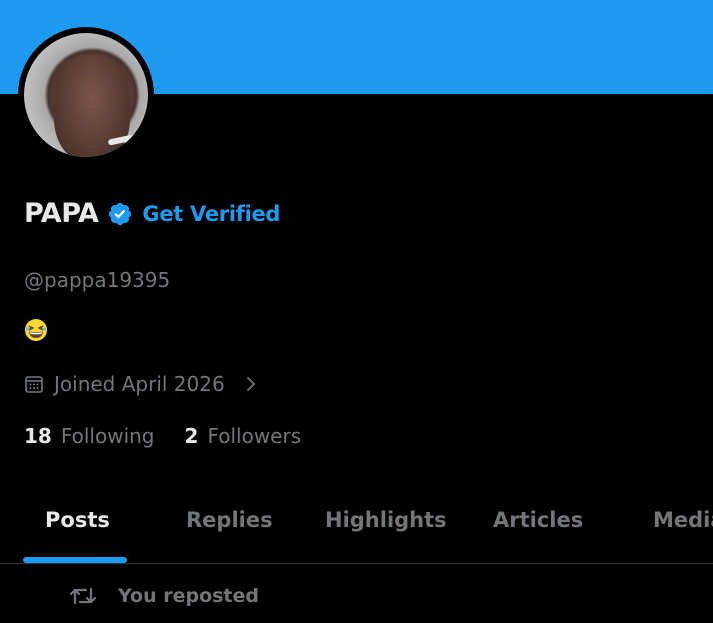  What do you see at coordinates (107, 436) in the screenshot?
I see `following-label: Following` at bounding box center [107, 436].